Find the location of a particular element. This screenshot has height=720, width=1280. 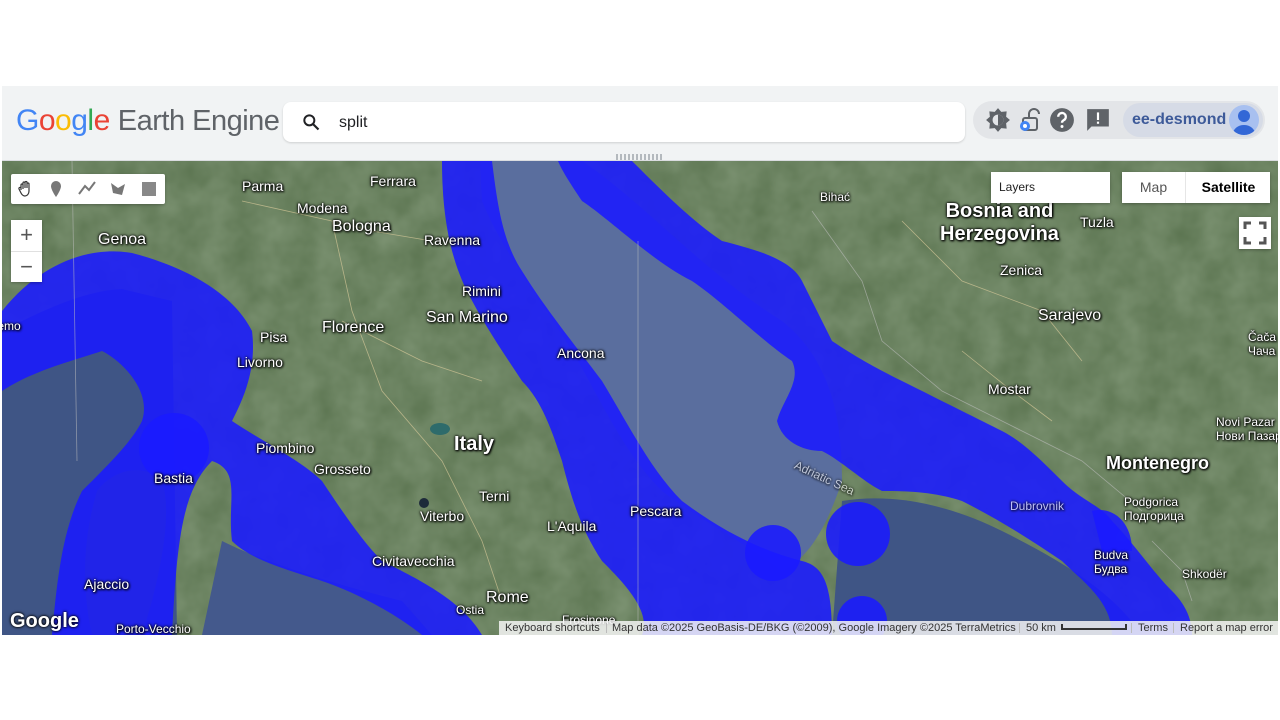

logo-letter: G is located at coordinates (27, 120).